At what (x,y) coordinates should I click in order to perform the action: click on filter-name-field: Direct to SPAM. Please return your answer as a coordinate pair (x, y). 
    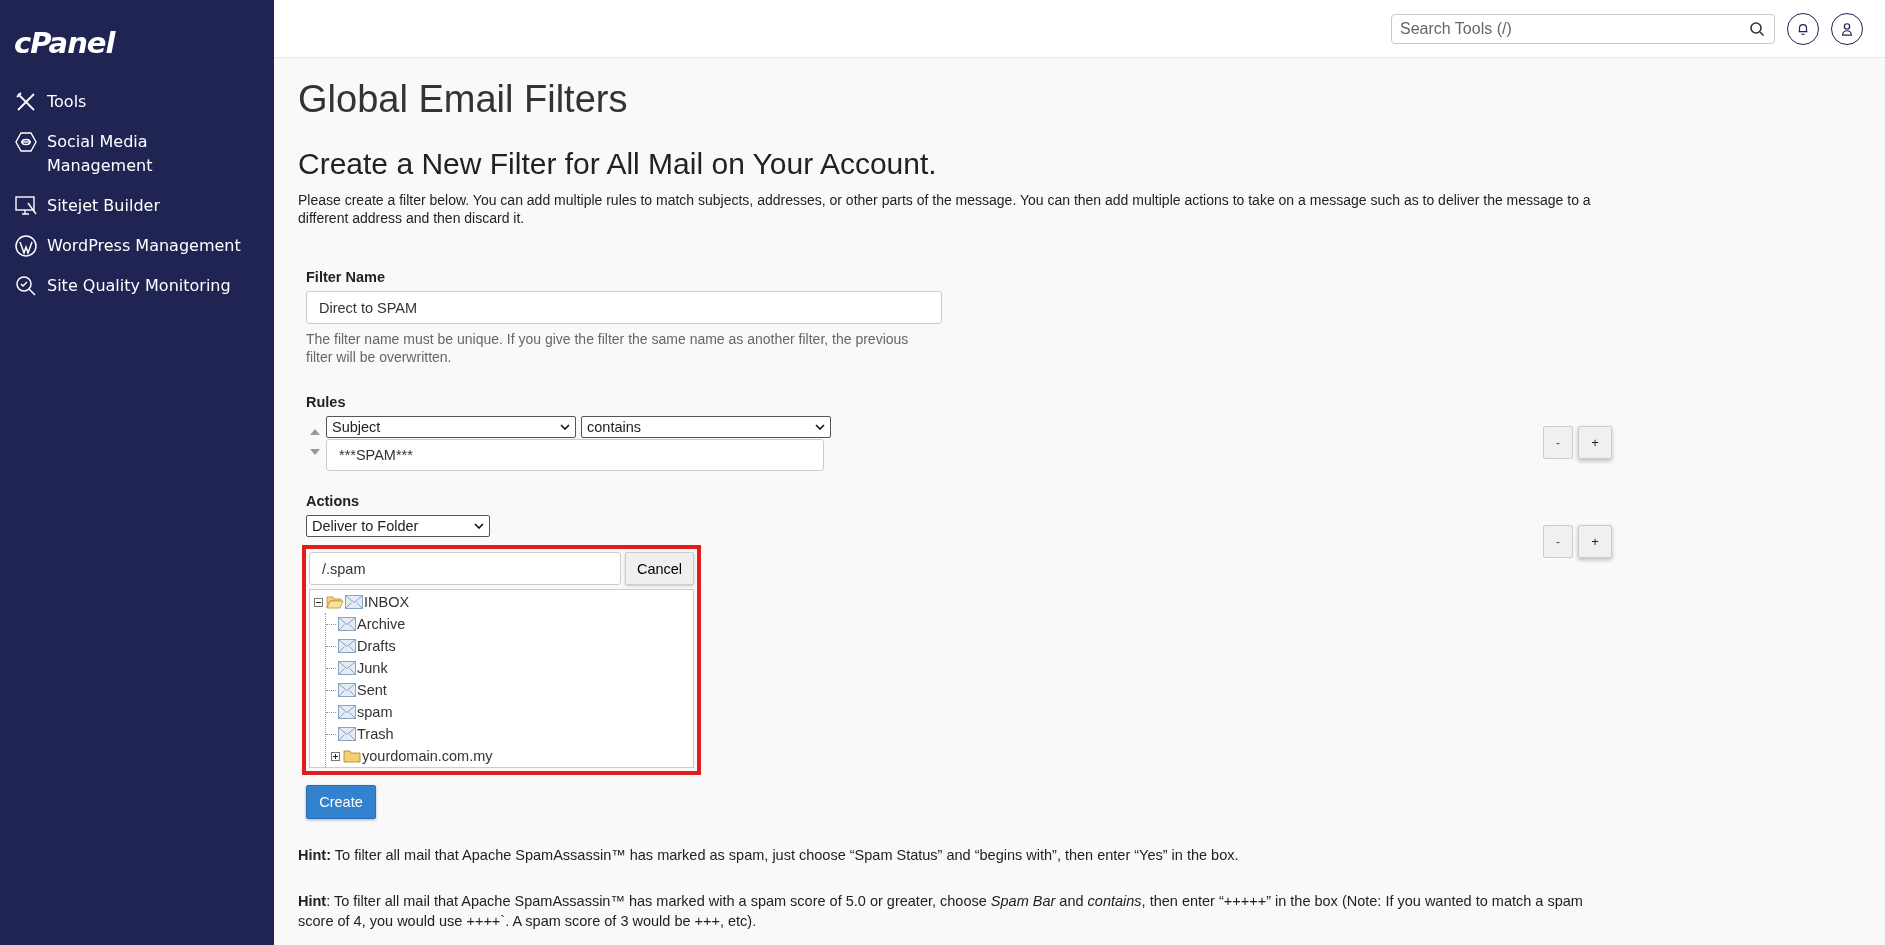
    Looking at the image, I should click on (624, 307).